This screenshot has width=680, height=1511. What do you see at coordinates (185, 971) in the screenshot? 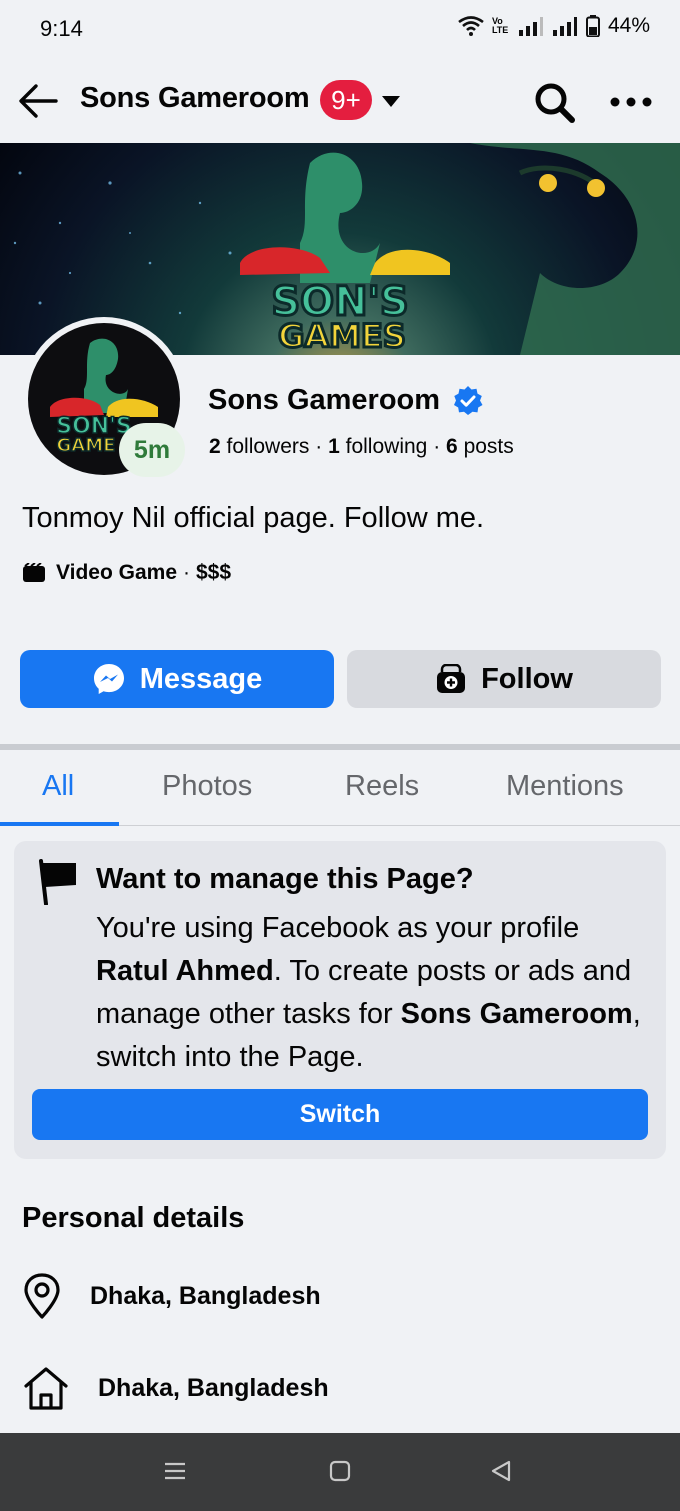
I see `profile-name: Ratul Ahmed` at bounding box center [185, 971].